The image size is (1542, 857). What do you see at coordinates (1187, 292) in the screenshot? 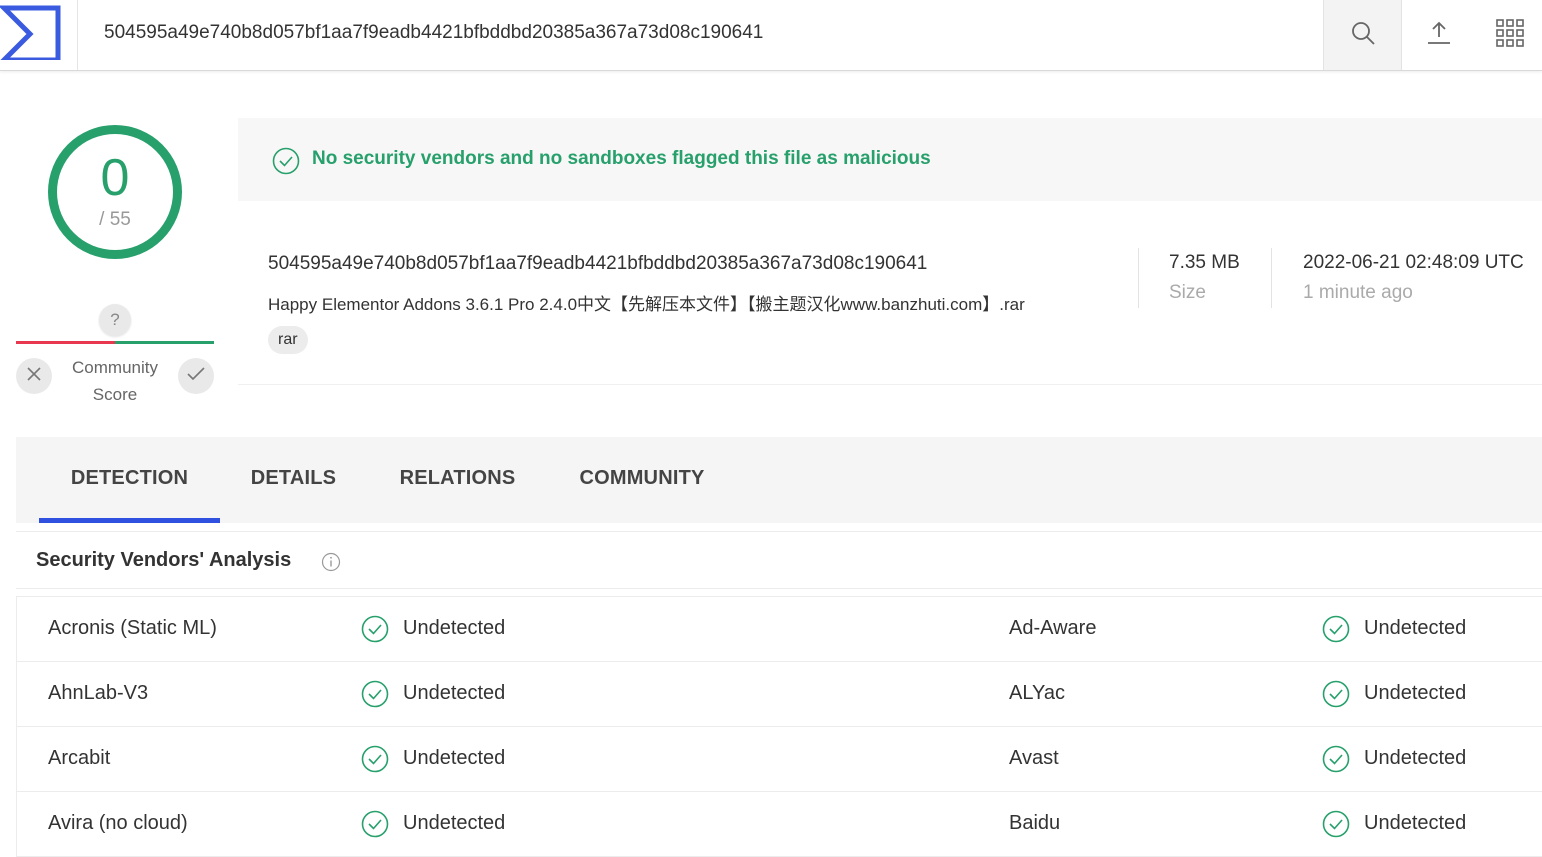
I see `file-size-label: Size` at bounding box center [1187, 292].